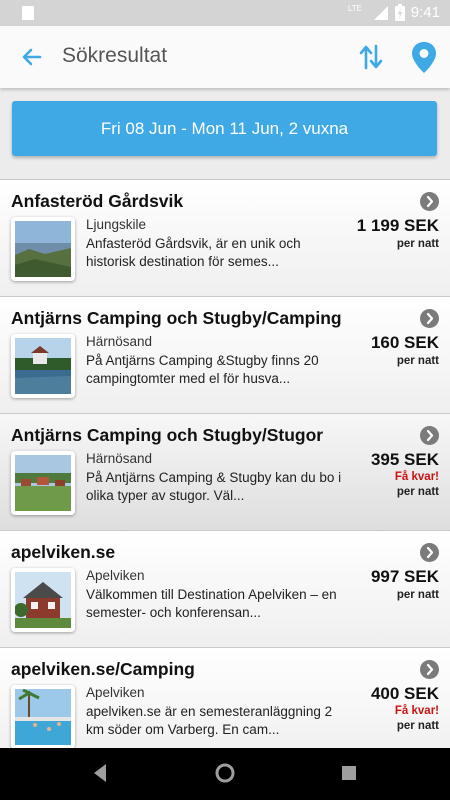 This screenshot has height=800, width=450. Describe the element at coordinates (397, 225) in the screenshot. I see `result-price: 1 199 SEK` at that location.